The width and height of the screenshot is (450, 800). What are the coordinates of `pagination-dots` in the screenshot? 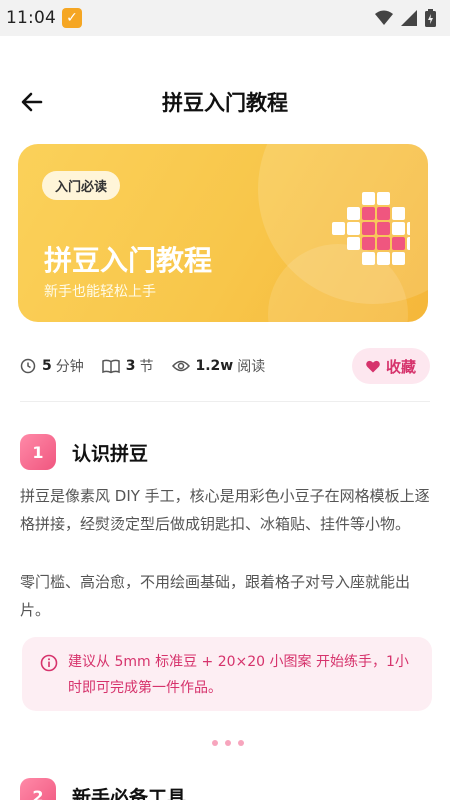 It's located at (228, 743).